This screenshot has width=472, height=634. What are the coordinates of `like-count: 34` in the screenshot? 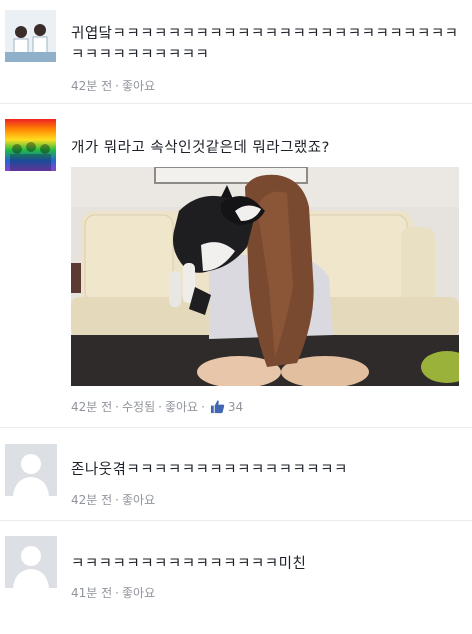 It's located at (235, 407).